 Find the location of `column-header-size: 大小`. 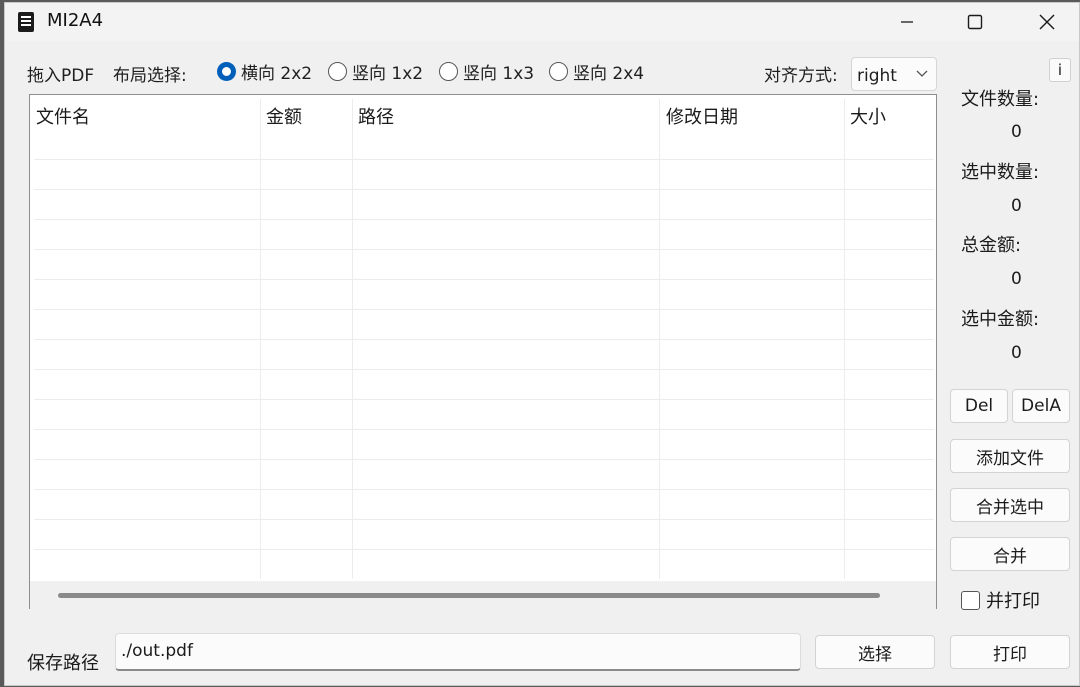

column-header-size: 大小 is located at coordinates (868, 116).